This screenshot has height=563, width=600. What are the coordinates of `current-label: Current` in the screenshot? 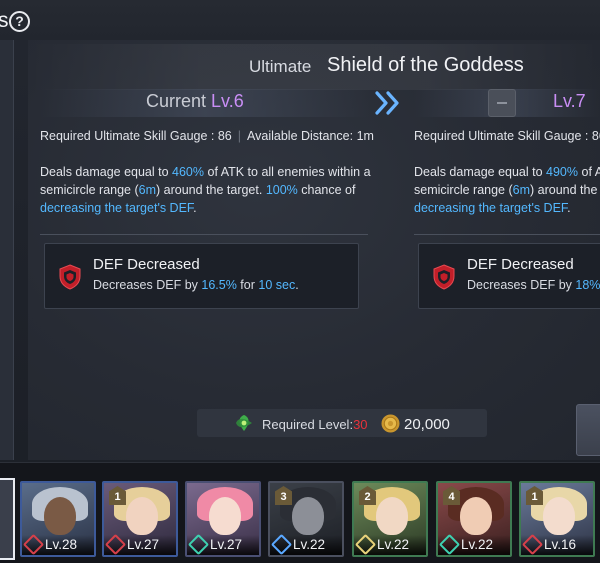 It's located at (176, 101).